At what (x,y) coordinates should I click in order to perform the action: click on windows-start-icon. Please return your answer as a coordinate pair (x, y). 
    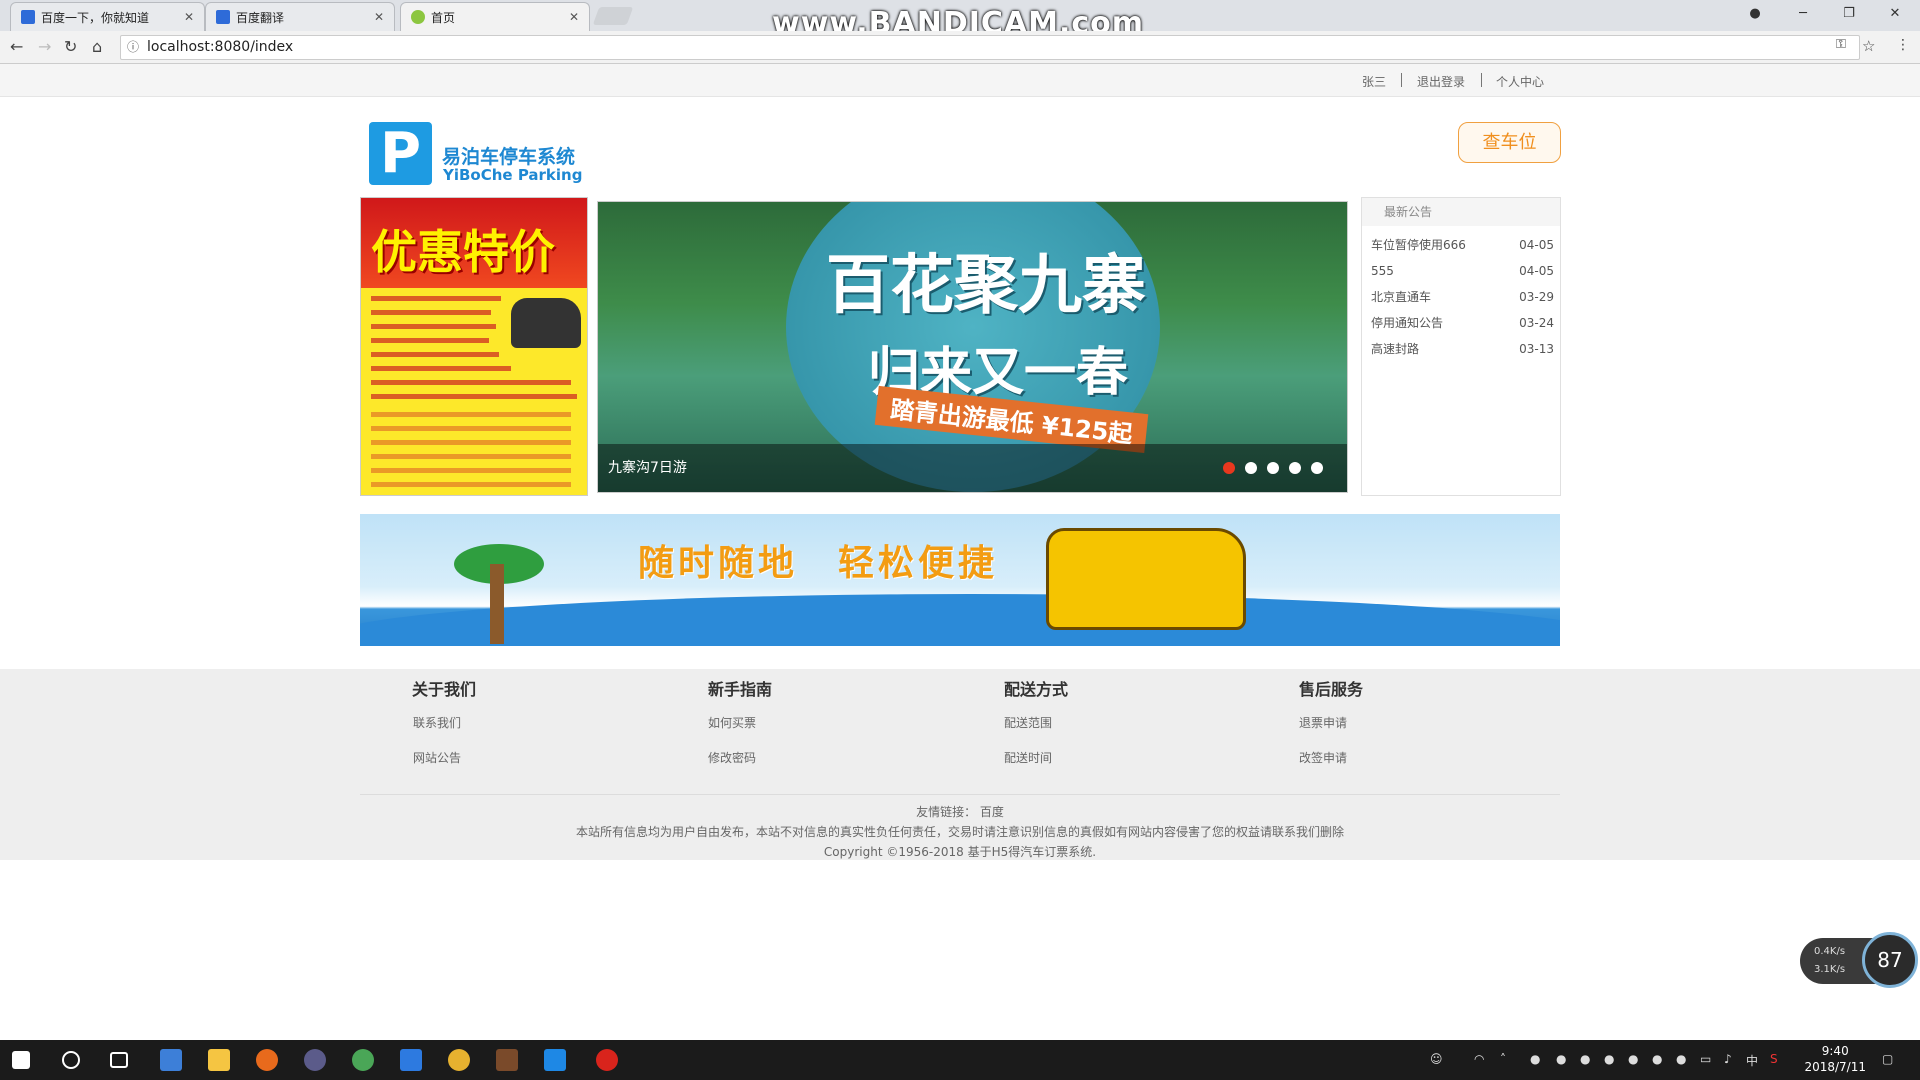
    Looking at the image, I should click on (21, 1060).